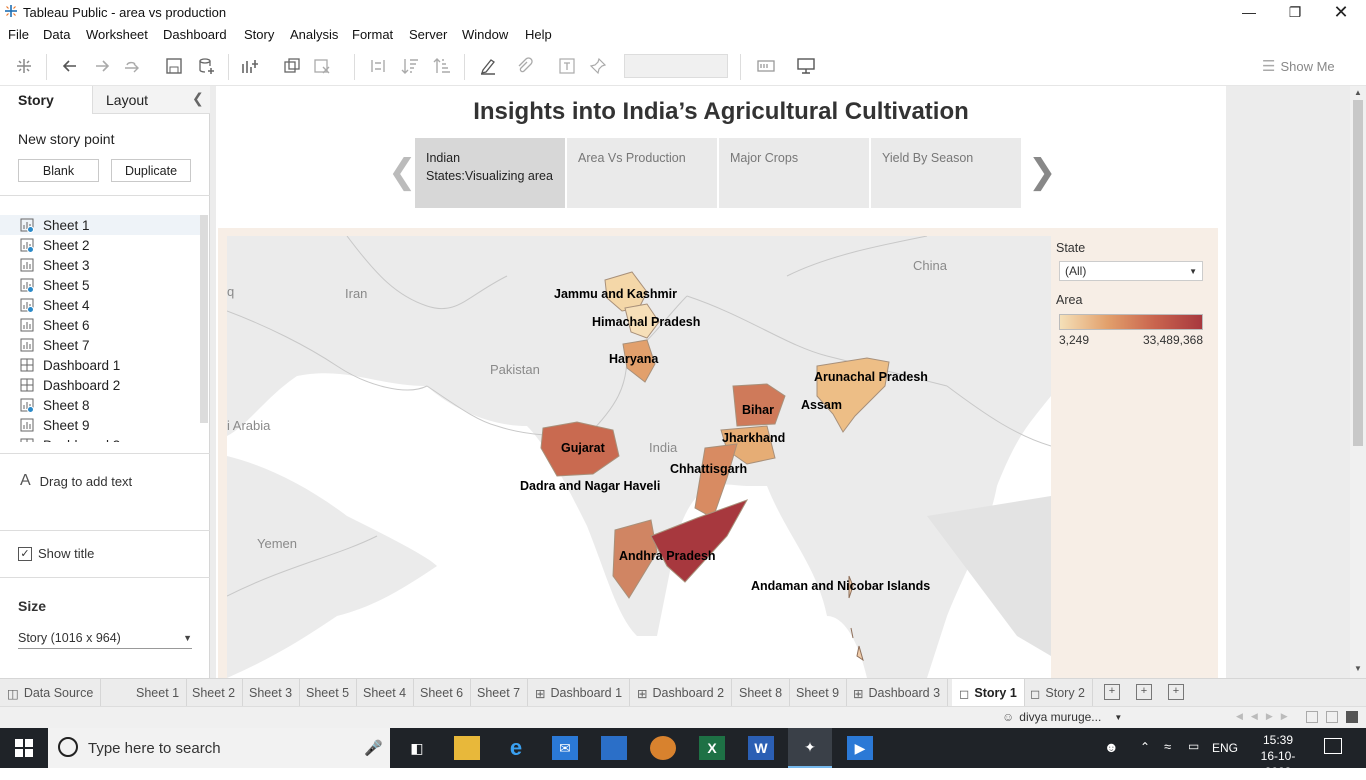  What do you see at coordinates (1332, 717) in the screenshot?
I see `filmstrip-icon` at bounding box center [1332, 717].